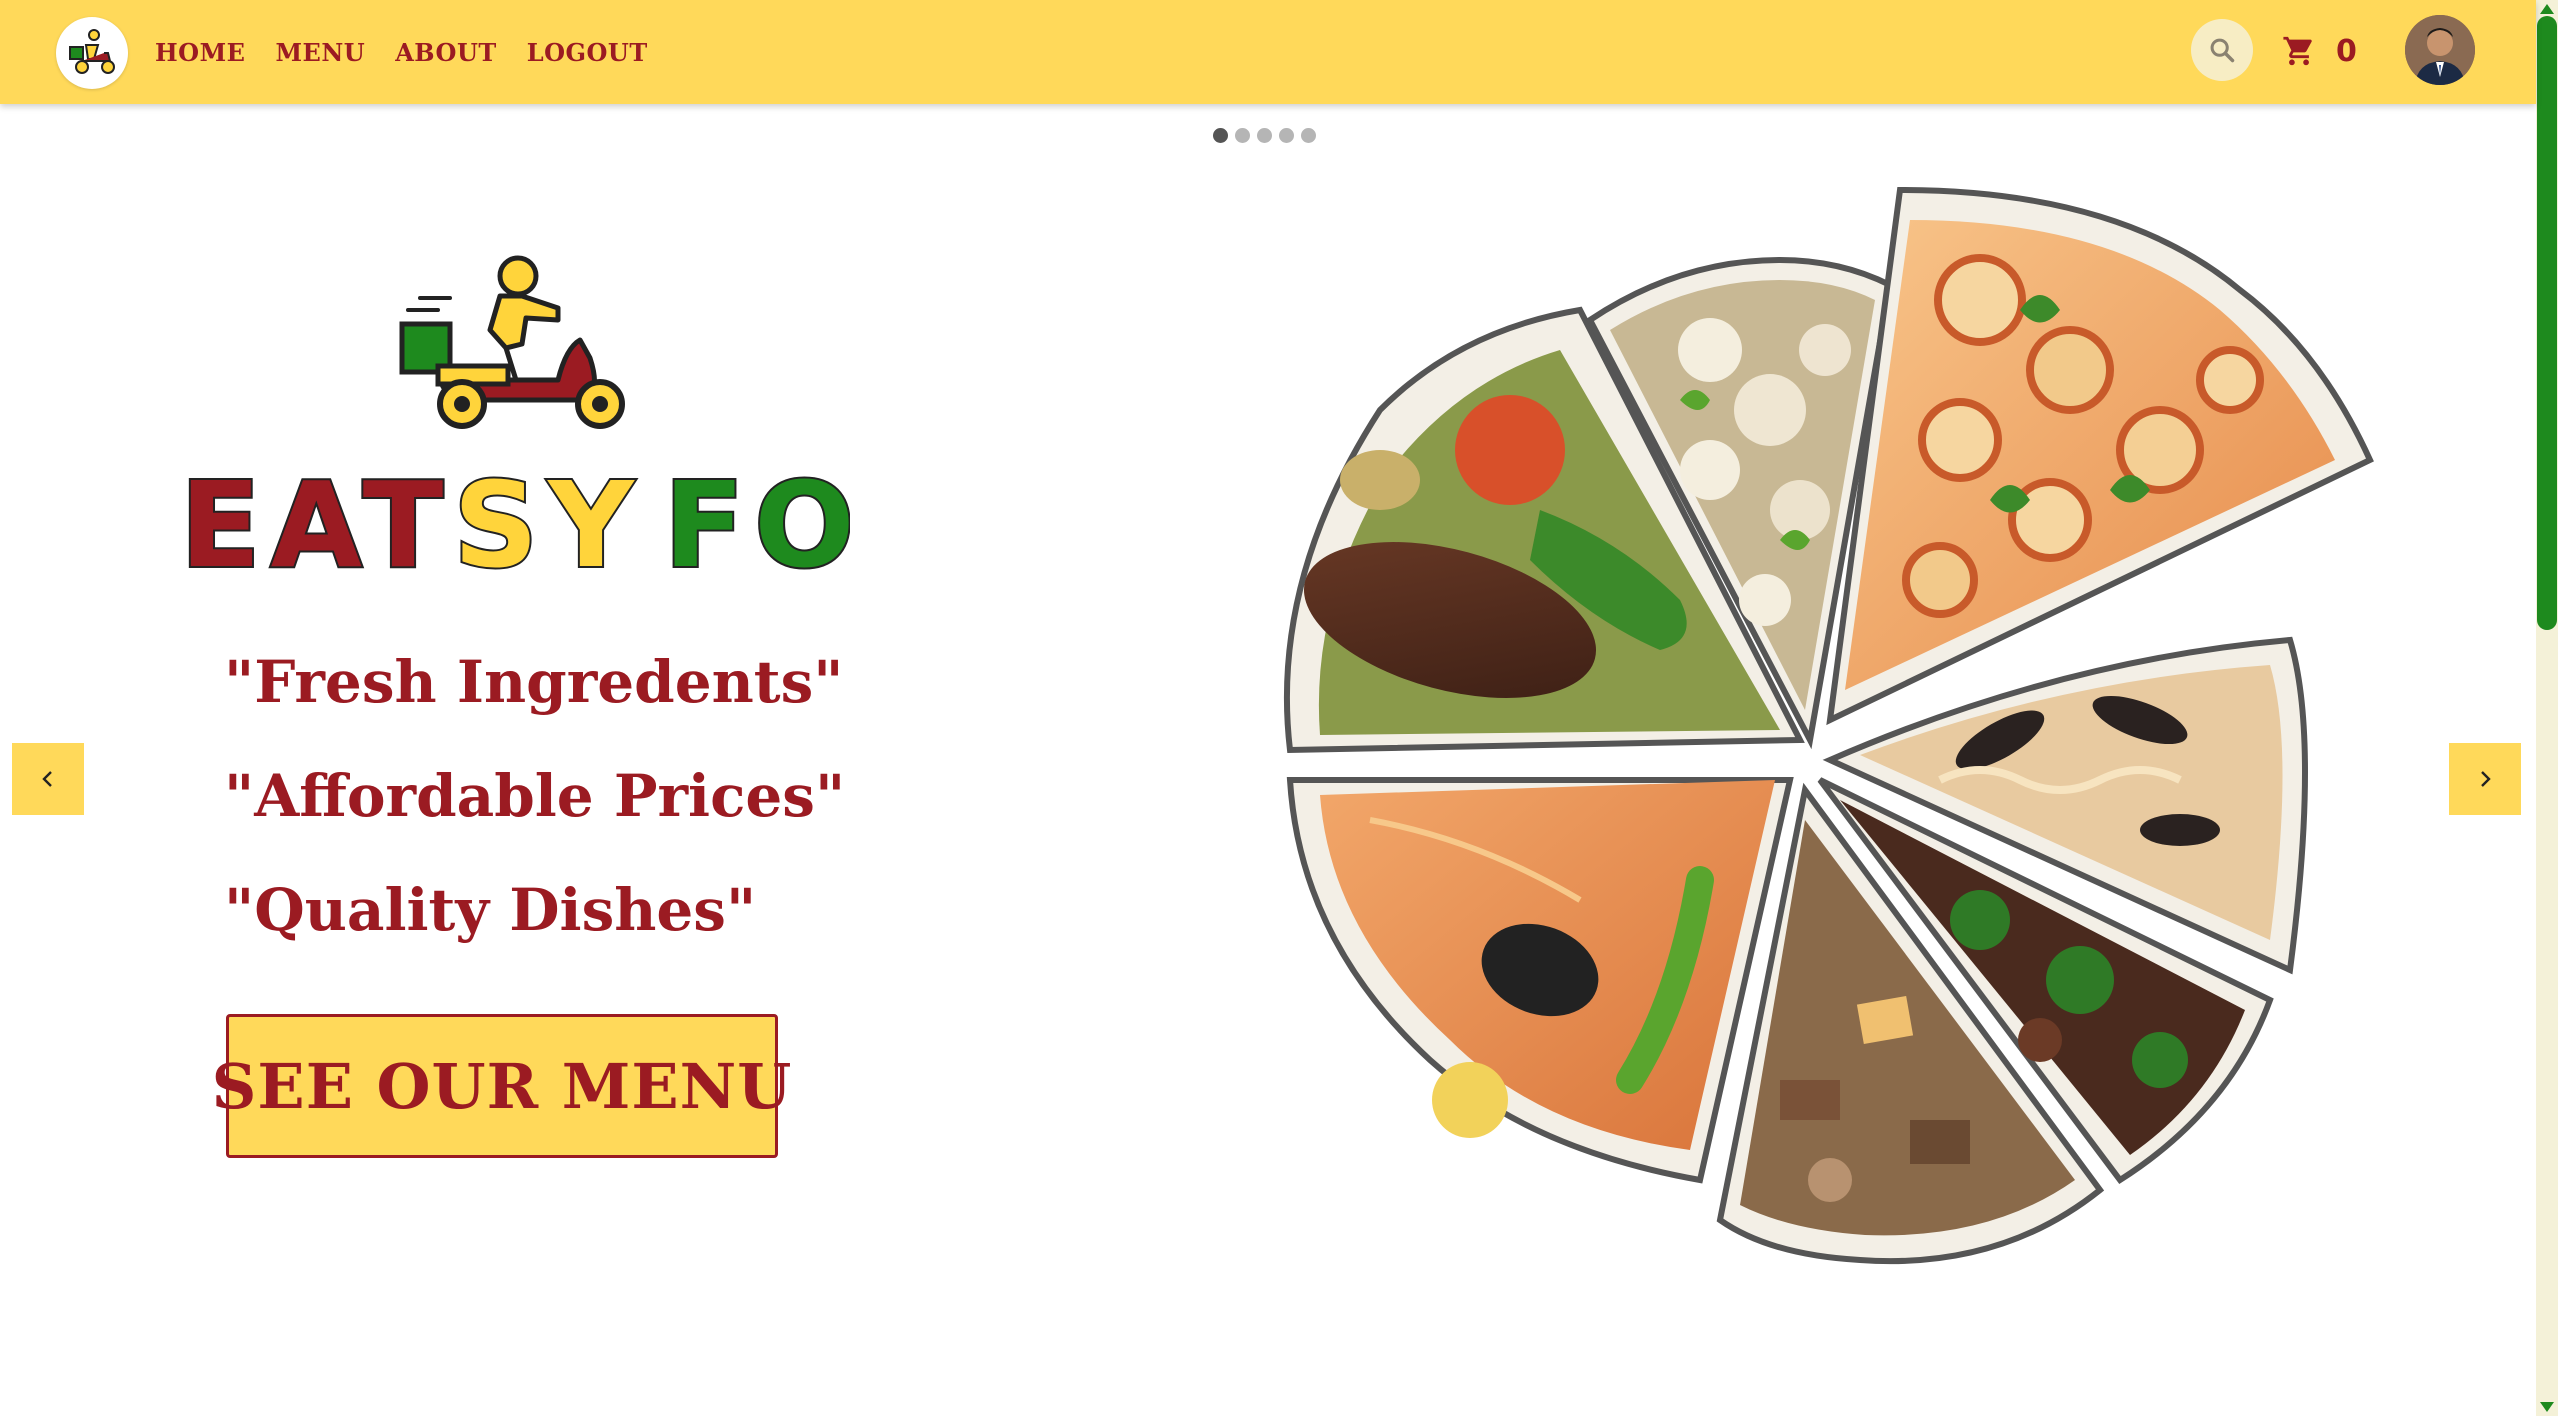 This screenshot has width=2558, height=1416. I want to click on eatsy-food-logo: EATSYFOOD, so click(514, 416).